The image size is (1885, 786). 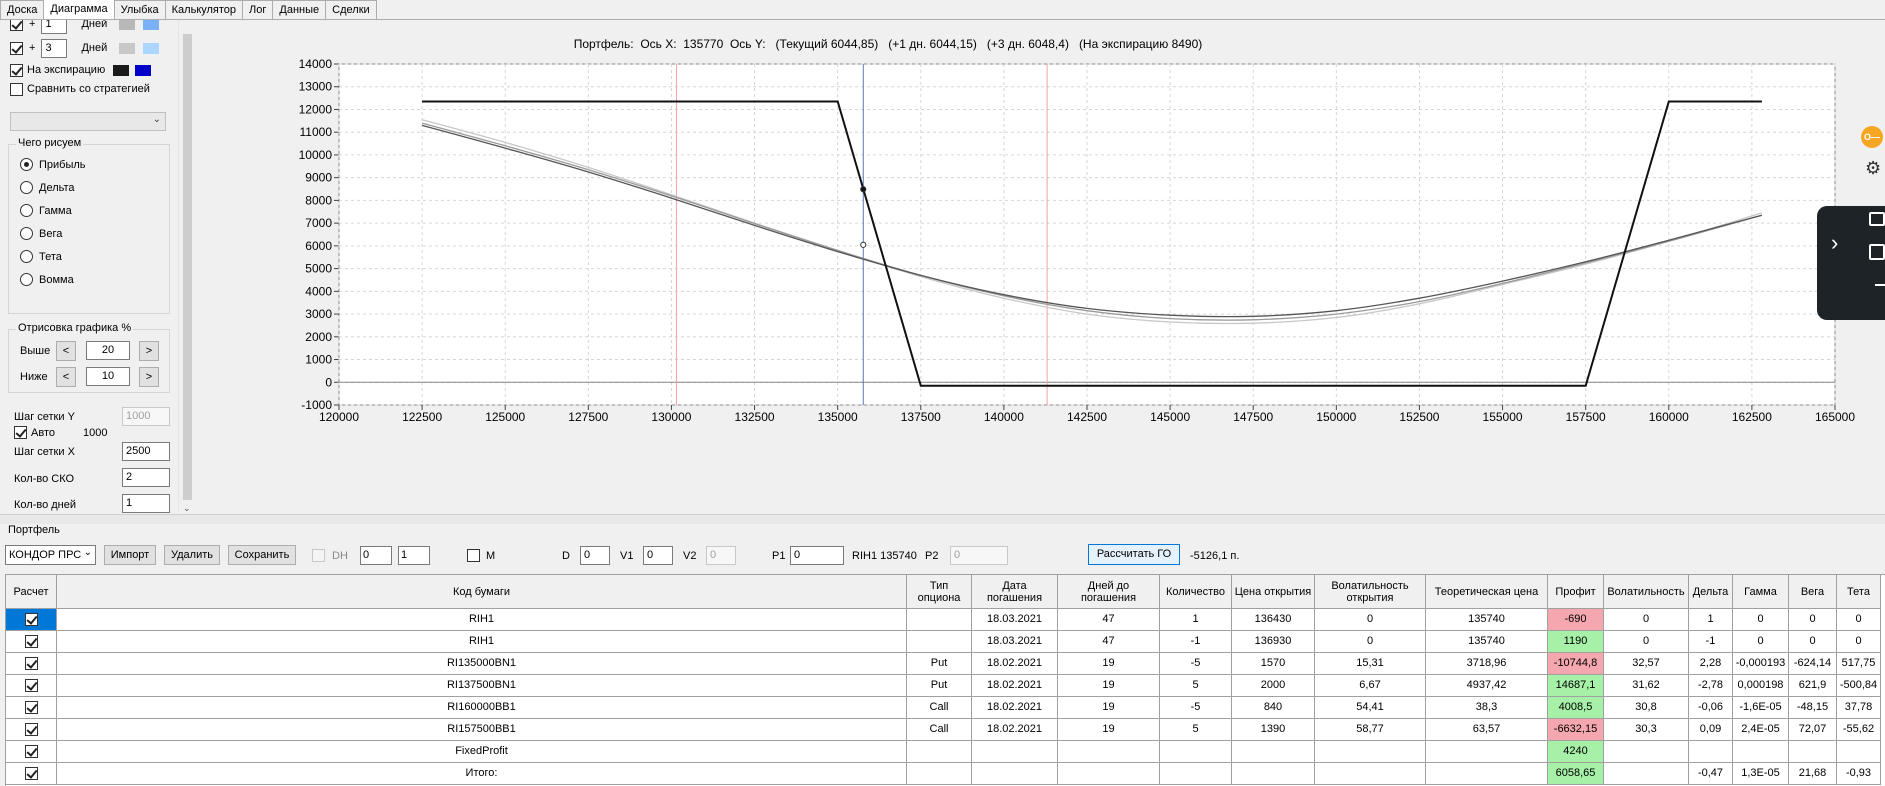 I want to click on table-cell: RI135000BN1, so click(x=482, y=664).